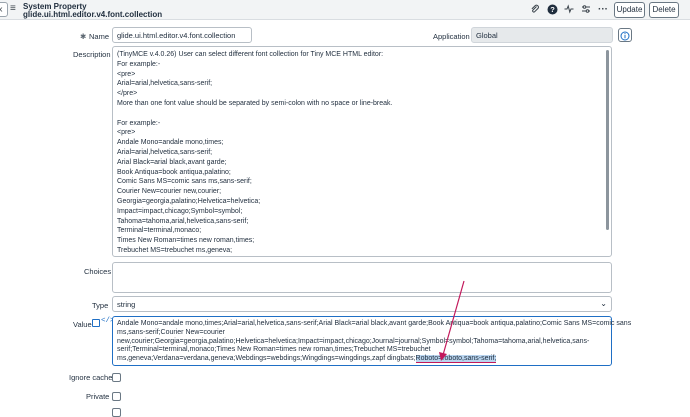 The height and width of the screenshot is (417, 690). I want to click on private-checkbox, so click(116, 396).